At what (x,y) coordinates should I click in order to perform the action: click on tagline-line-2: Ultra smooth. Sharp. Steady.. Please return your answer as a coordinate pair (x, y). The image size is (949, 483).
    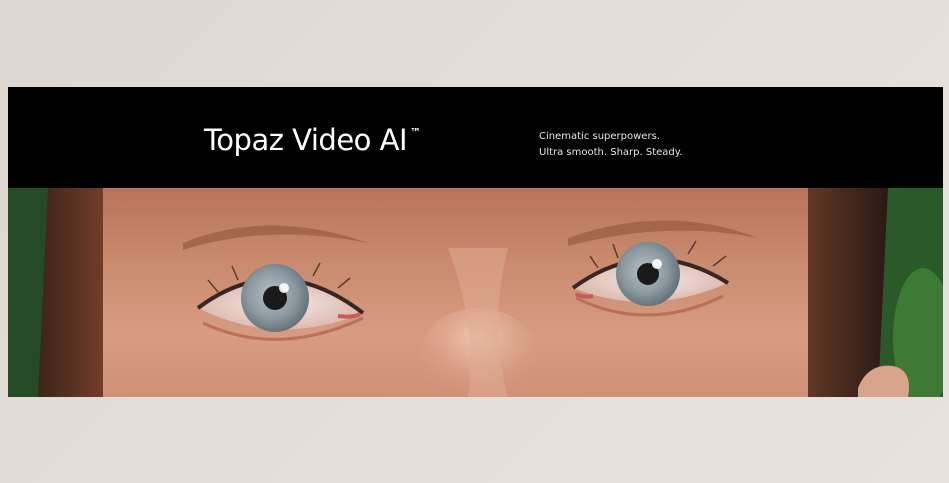
    Looking at the image, I should click on (611, 152).